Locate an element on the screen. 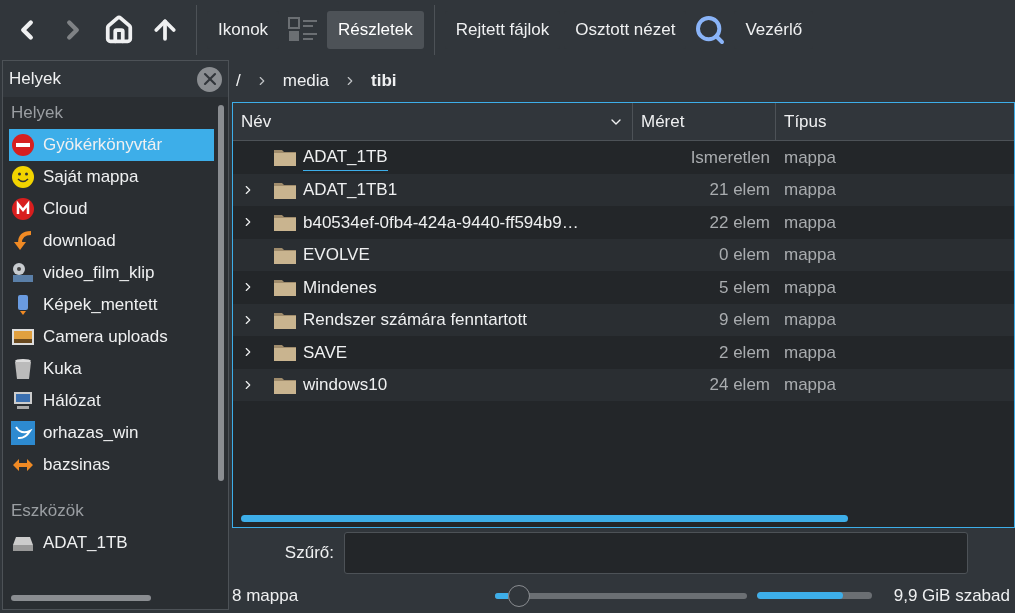  breadcrumb-item: media is located at coordinates (306, 81).